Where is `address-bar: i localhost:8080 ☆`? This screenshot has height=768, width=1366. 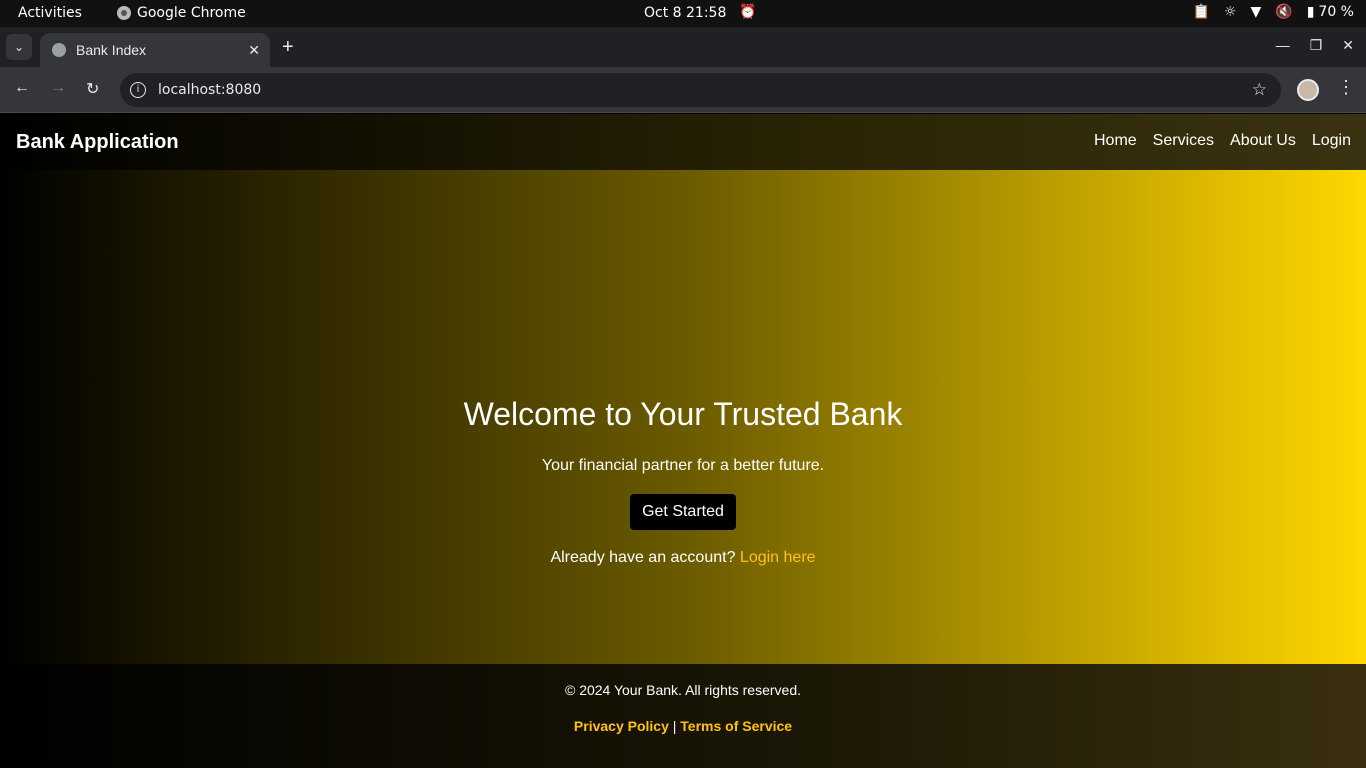 address-bar: i localhost:8080 ☆ is located at coordinates (700, 90).